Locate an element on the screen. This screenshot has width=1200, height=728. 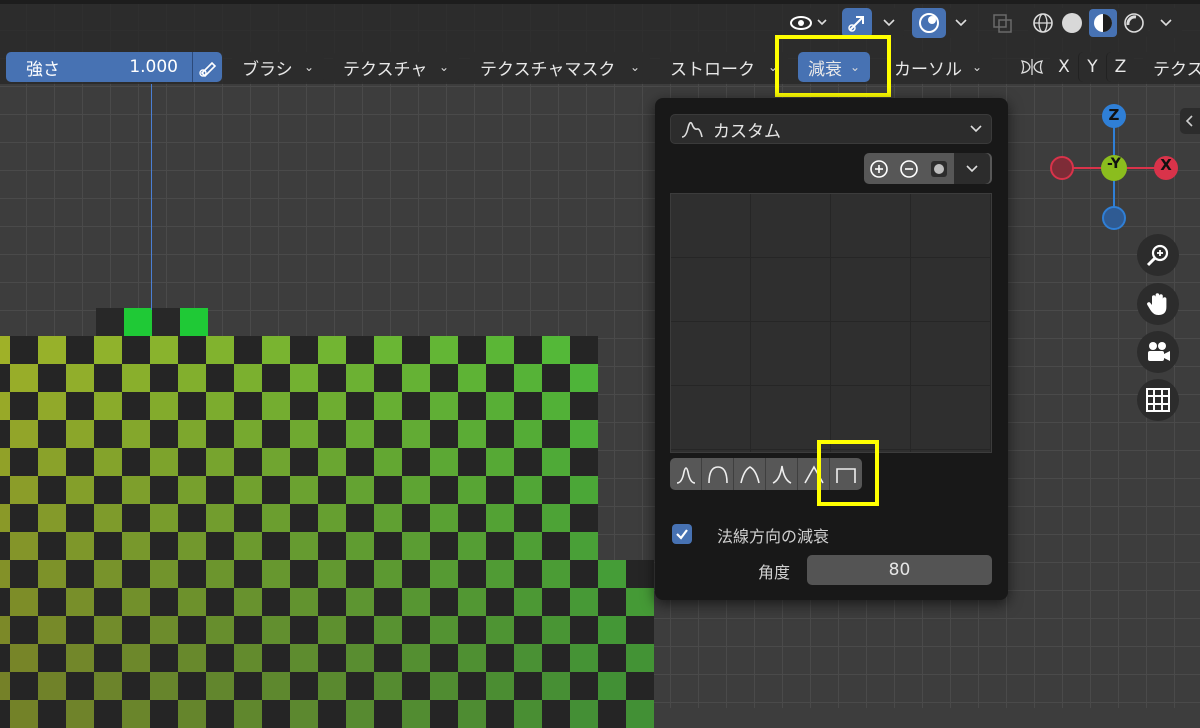
ortho-toggle-button is located at coordinates (1158, 400).